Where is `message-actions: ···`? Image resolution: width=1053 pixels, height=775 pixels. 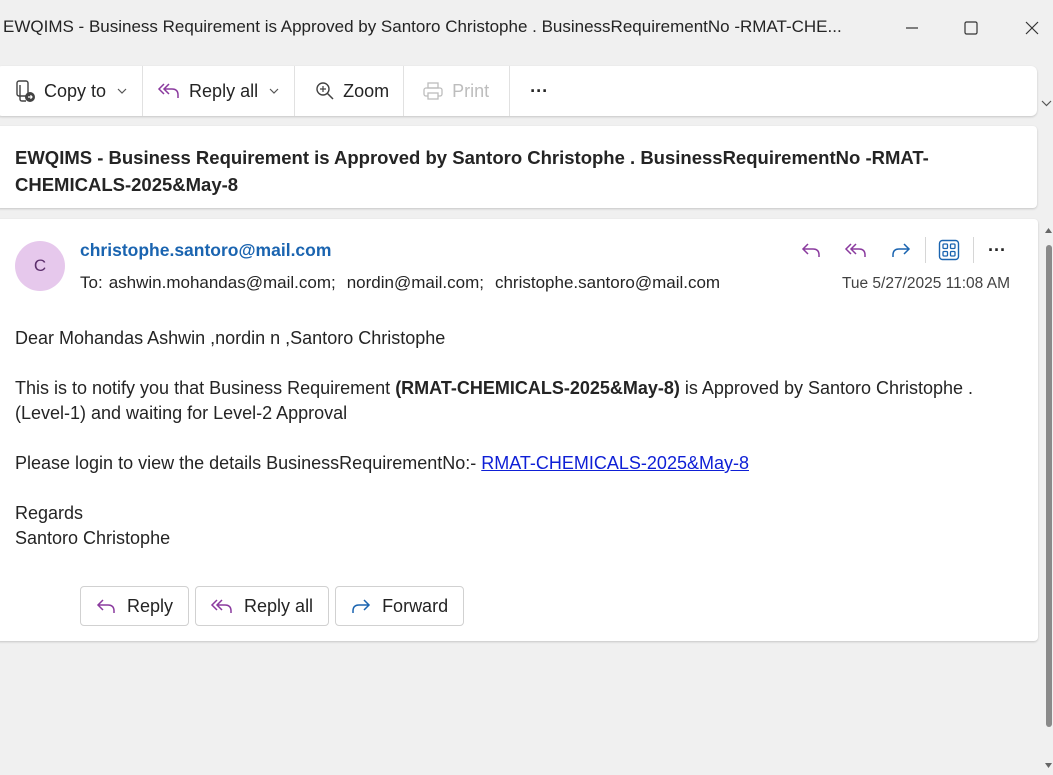
message-actions: ··· is located at coordinates (911, 250).